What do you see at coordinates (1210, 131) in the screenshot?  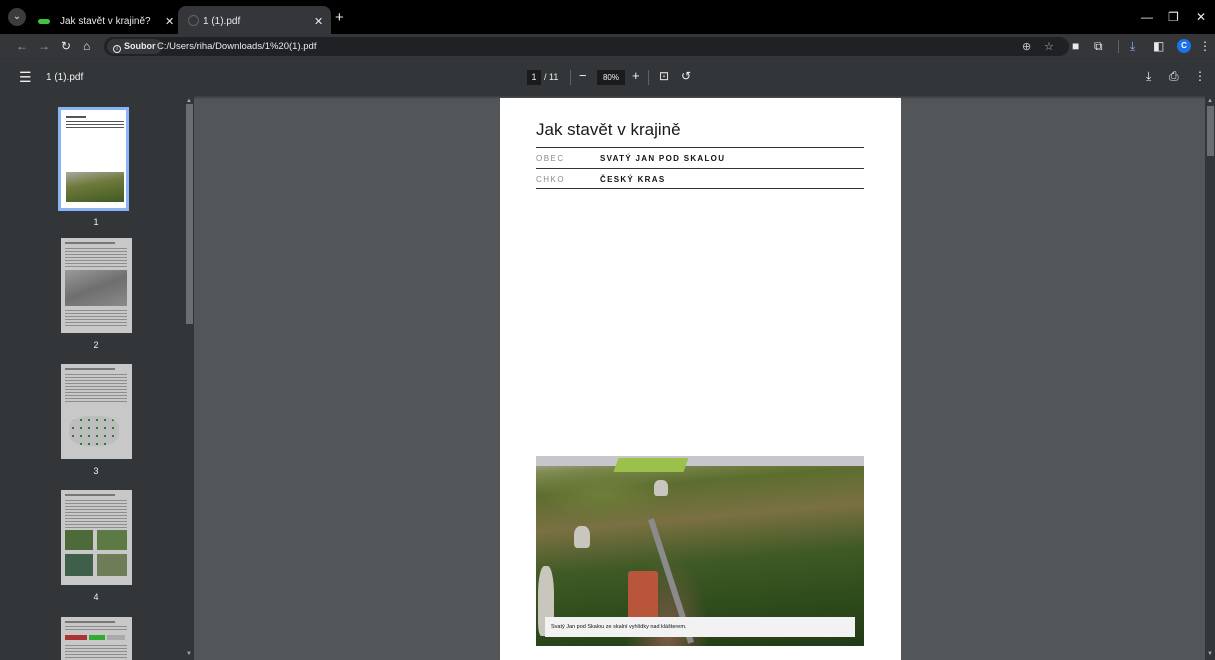 I see `main-scrollbar-thumb` at bounding box center [1210, 131].